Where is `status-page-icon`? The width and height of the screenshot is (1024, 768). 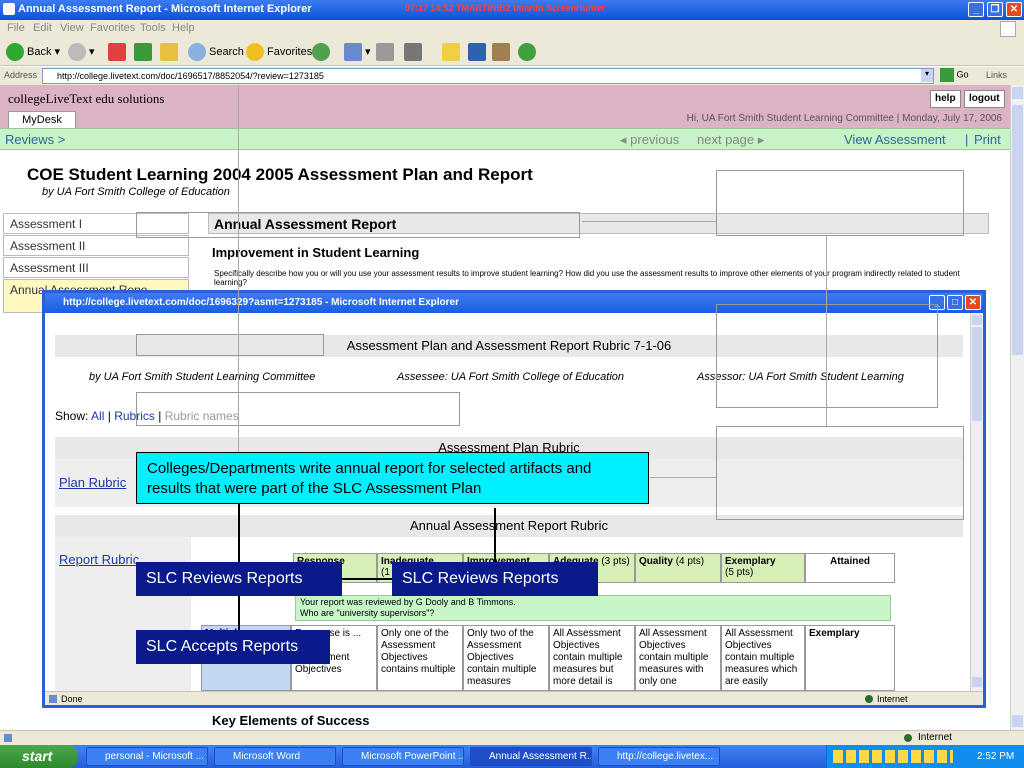
status-page-icon is located at coordinates (8, 738).